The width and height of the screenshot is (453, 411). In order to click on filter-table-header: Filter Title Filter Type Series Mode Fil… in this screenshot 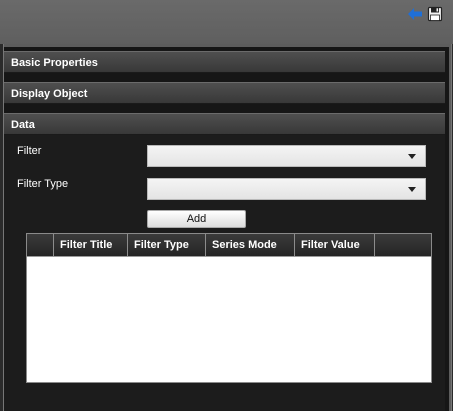, I will do `click(229, 245)`.